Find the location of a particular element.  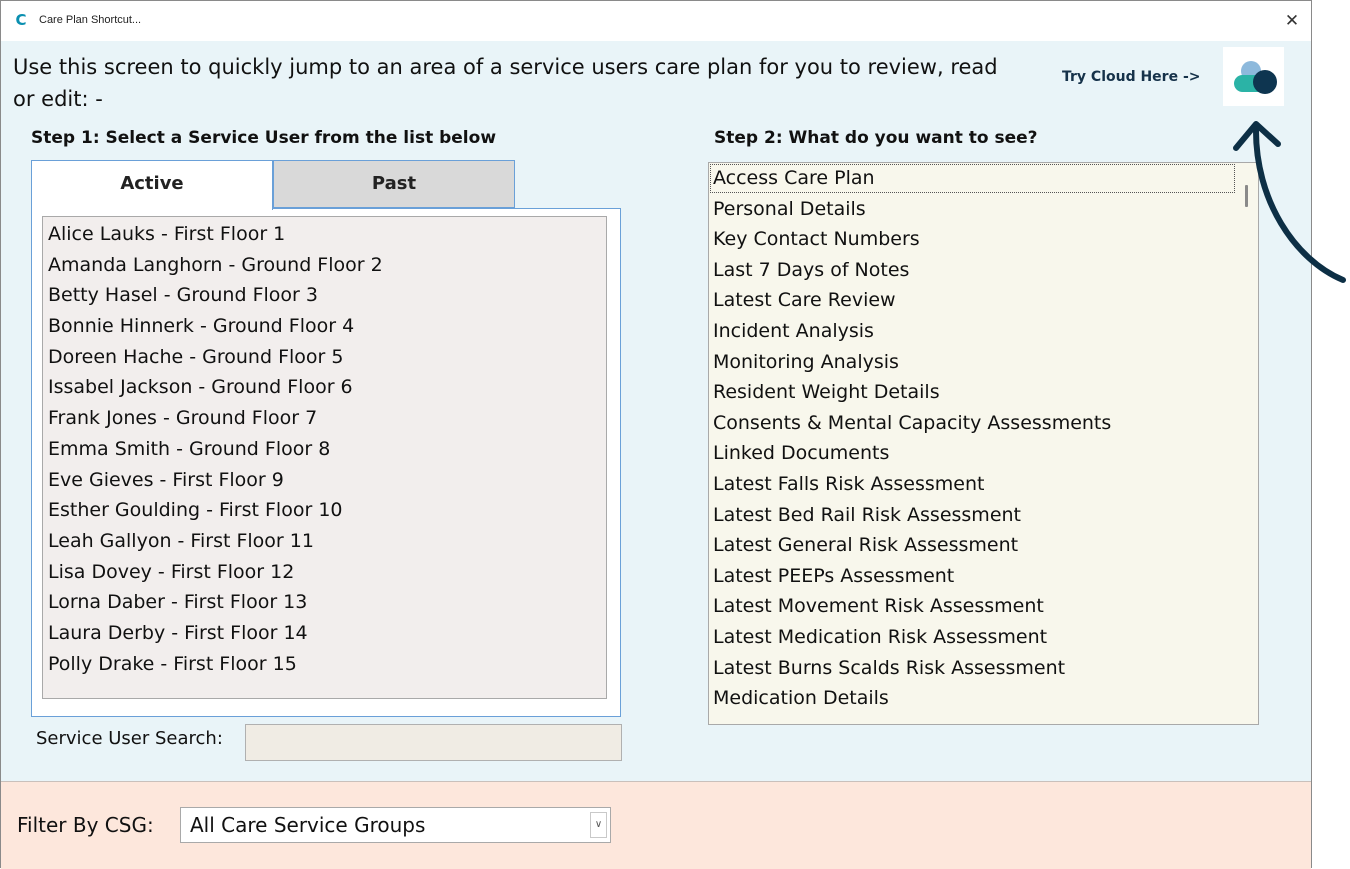

list-item: Esther Goulding - First Floor 10 is located at coordinates (324, 510).